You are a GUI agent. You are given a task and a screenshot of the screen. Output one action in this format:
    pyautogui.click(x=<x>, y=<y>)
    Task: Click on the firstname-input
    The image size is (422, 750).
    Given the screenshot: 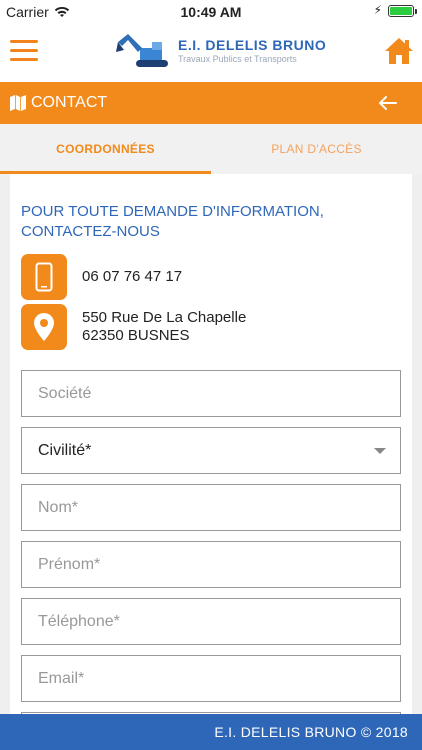 What is the action you would take?
    pyautogui.click(x=219, y=564)
    